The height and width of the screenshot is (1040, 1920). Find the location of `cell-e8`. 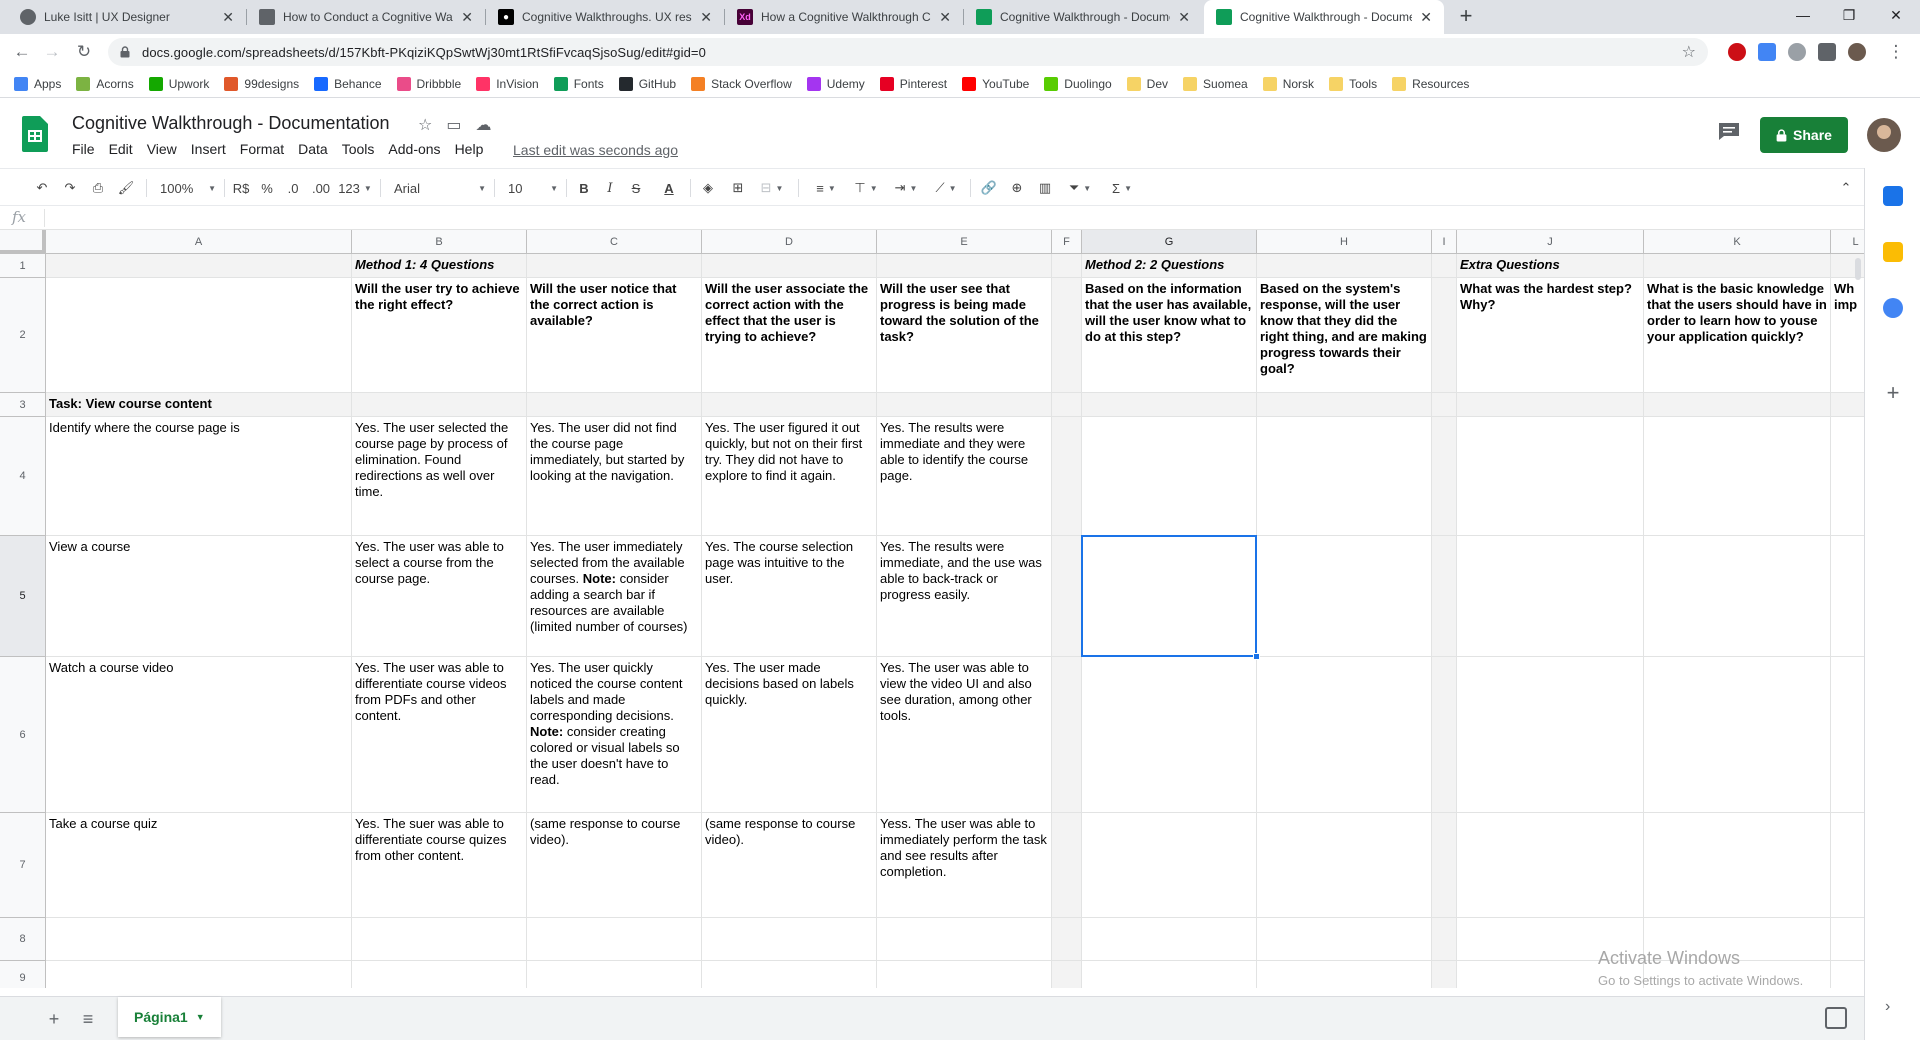

cell-e8 is located at coordinates (964, 939).